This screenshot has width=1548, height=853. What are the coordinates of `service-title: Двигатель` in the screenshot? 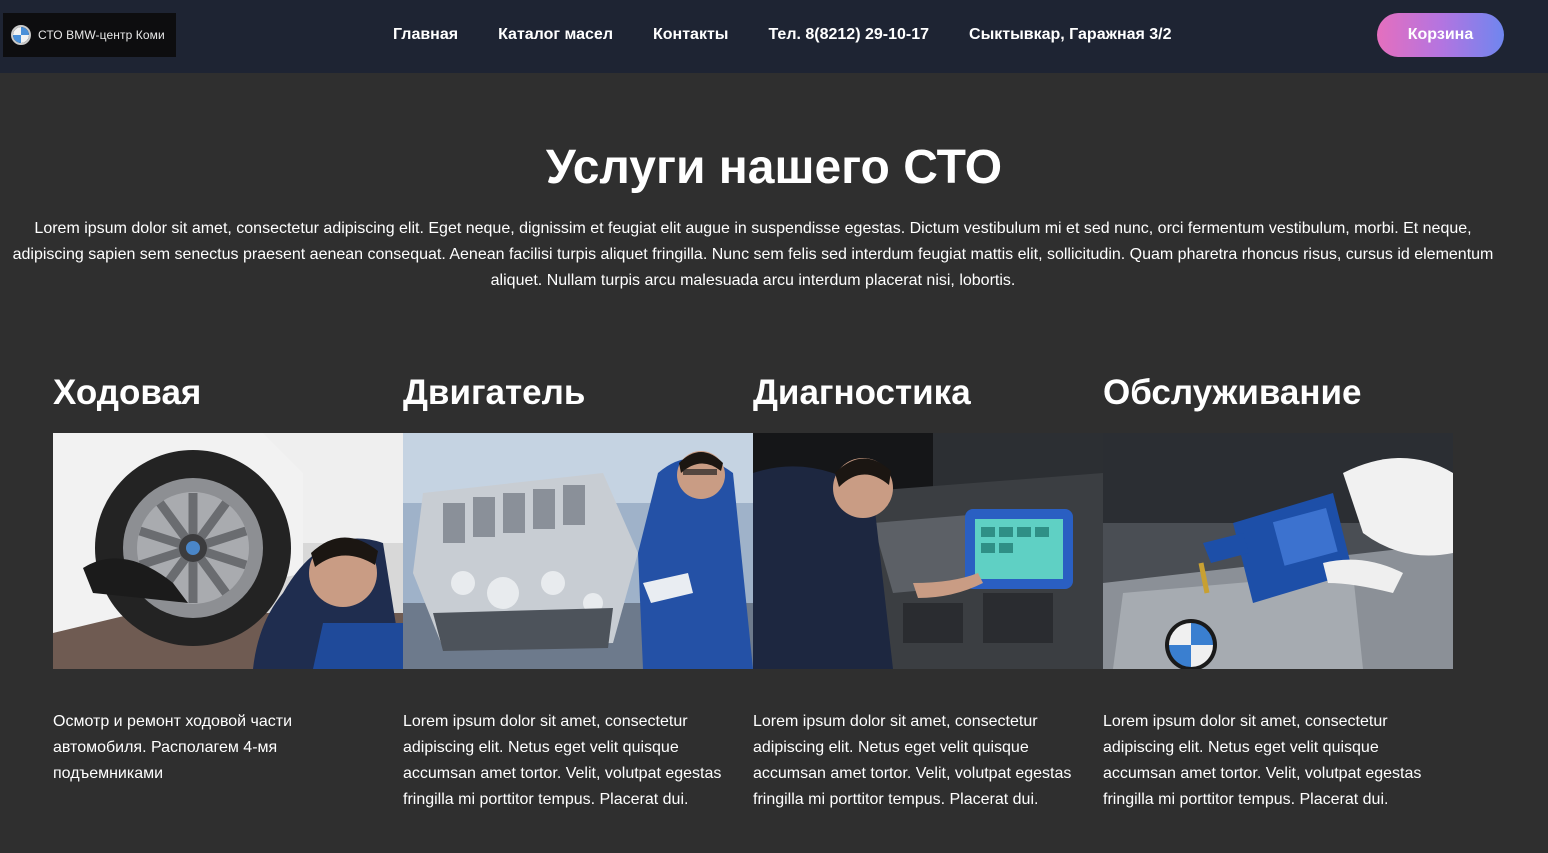 It's located at (494, 392).